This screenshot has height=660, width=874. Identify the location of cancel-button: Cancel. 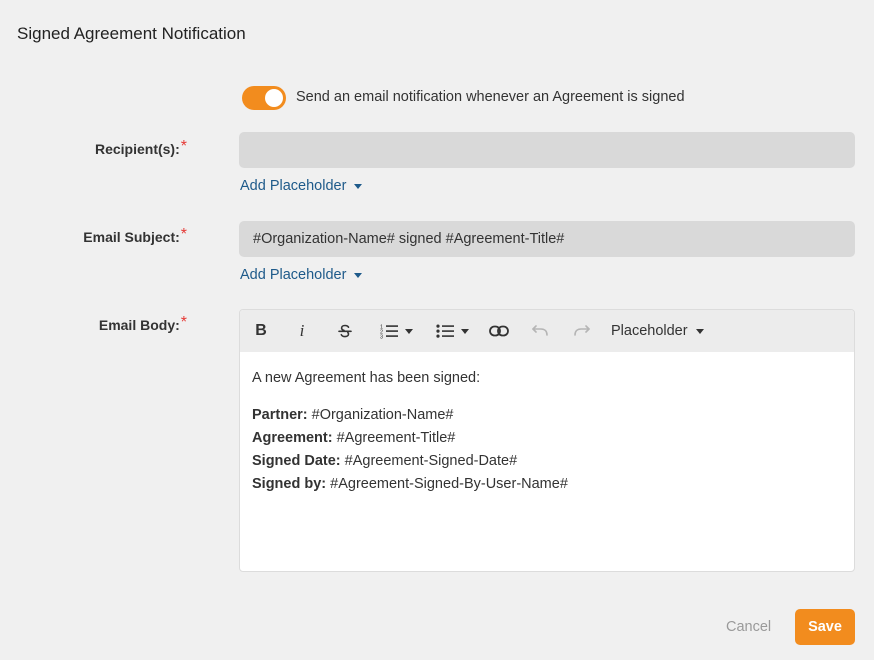
(748, 627).